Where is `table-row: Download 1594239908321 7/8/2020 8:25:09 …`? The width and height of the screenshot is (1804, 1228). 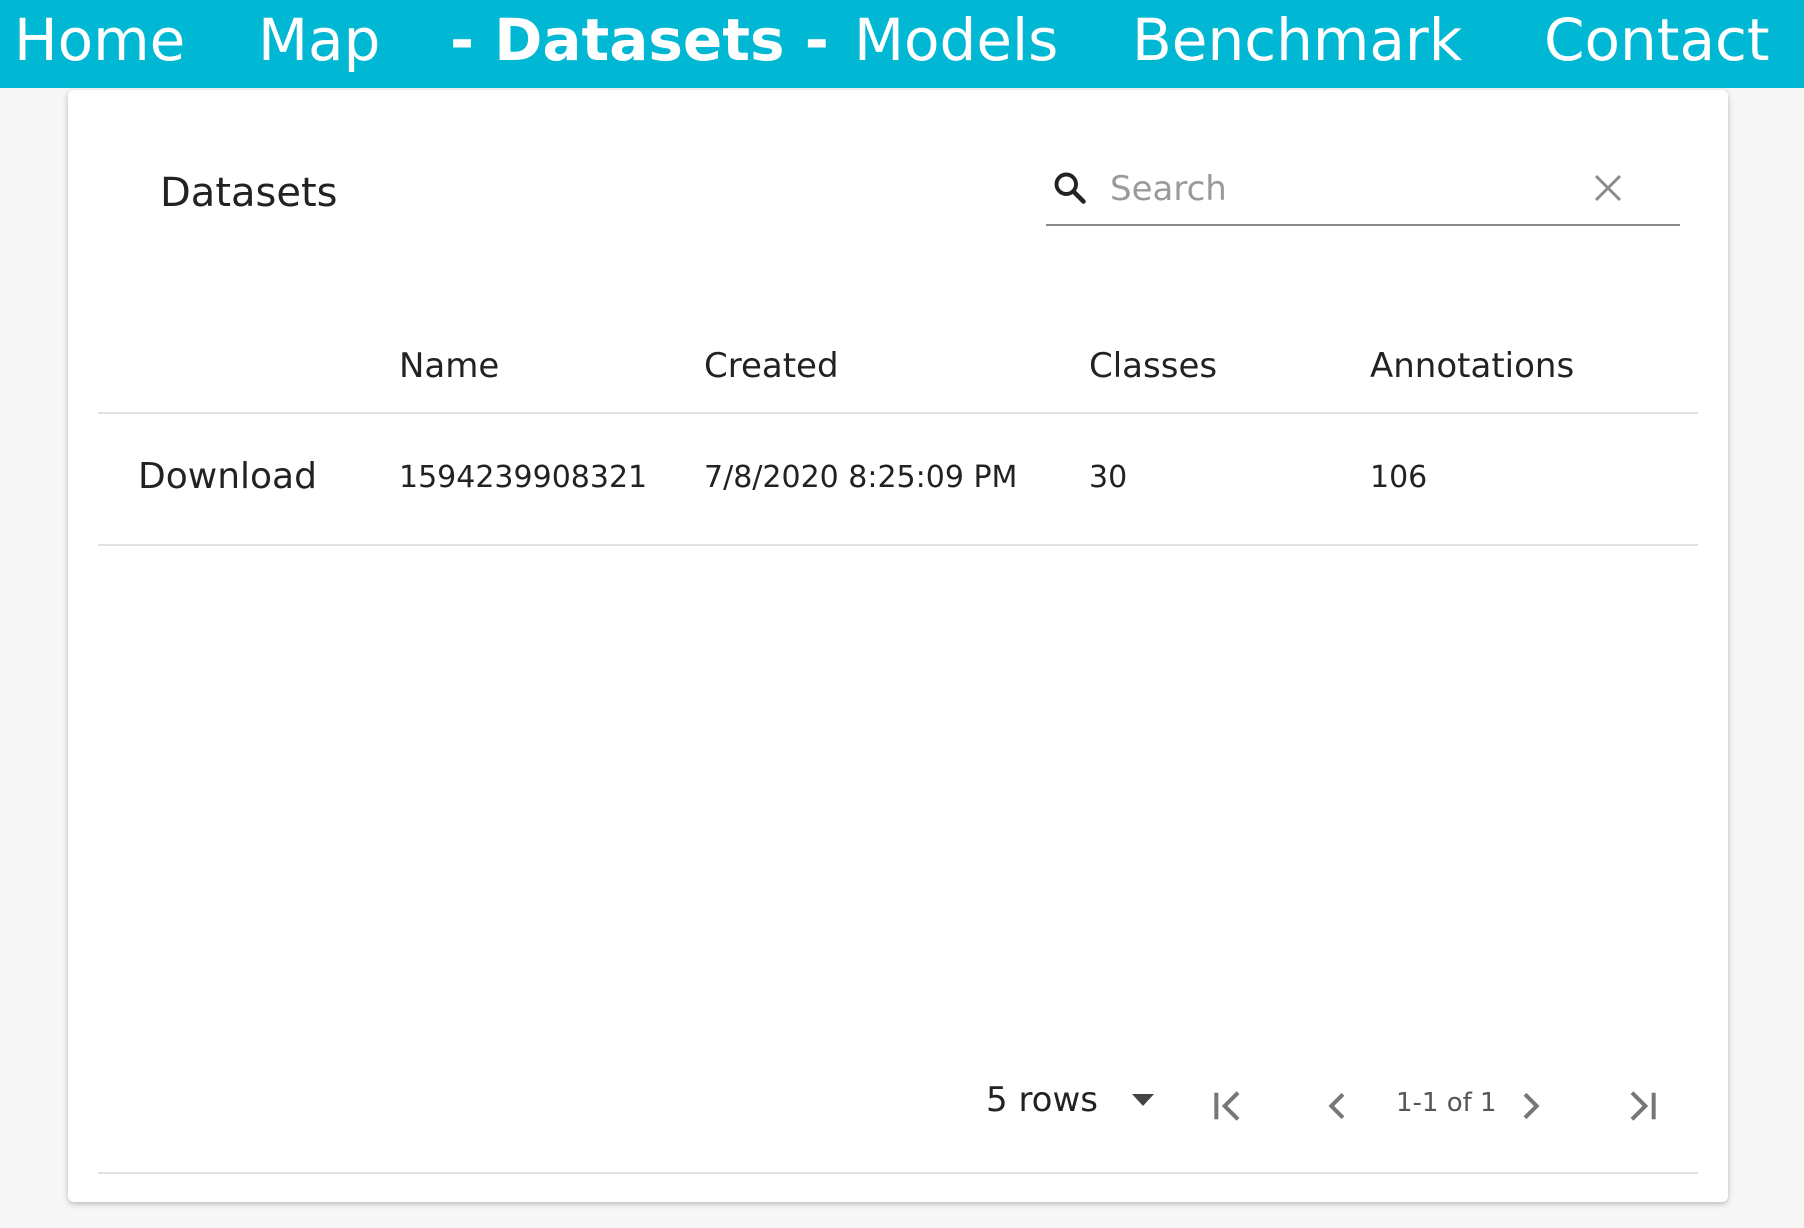 table-row: Download 1594239908321 7/8/2020 8:25:09 … is located at coordinates (898, 480).